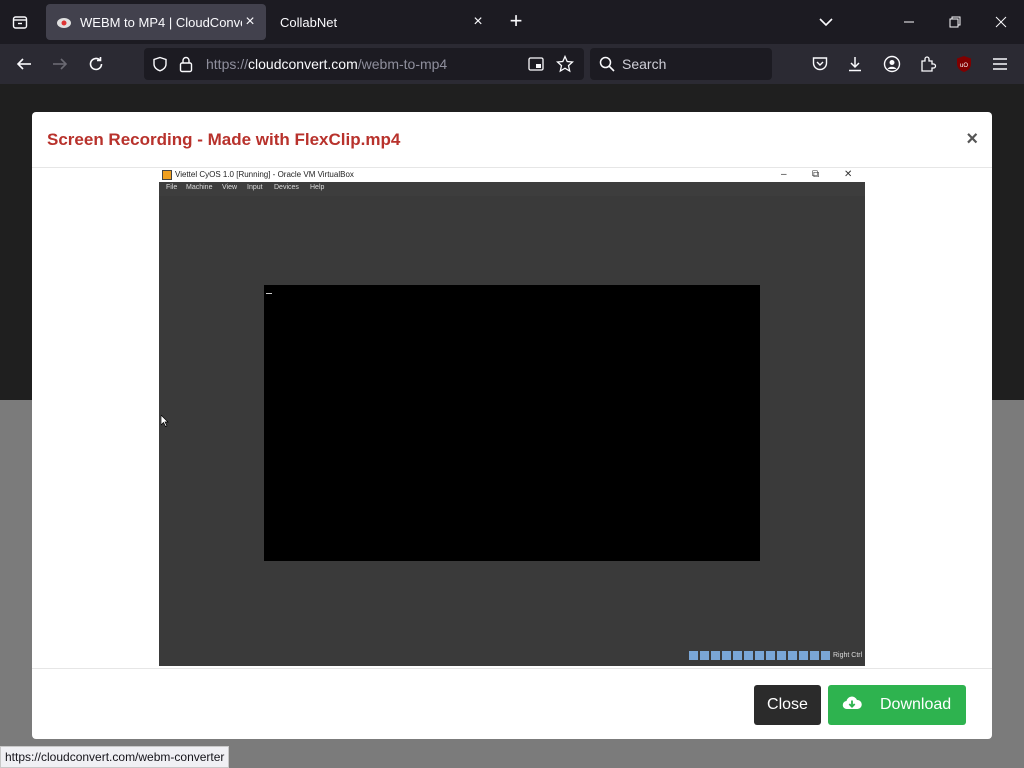 This screenshot has width=1024, height=768. What do you see at coordinates (916, 704) in the screenshot?
I see `download-label: Download` at bounding box center [916, 704].